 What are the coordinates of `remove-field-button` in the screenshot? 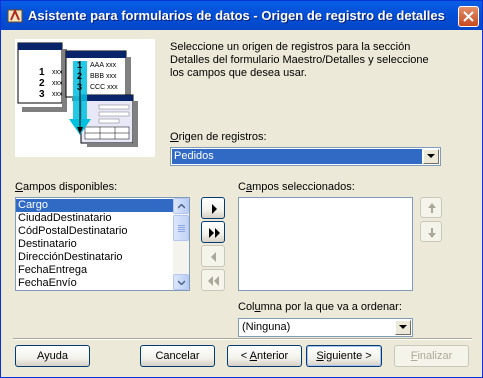 It's located at (213, 256).